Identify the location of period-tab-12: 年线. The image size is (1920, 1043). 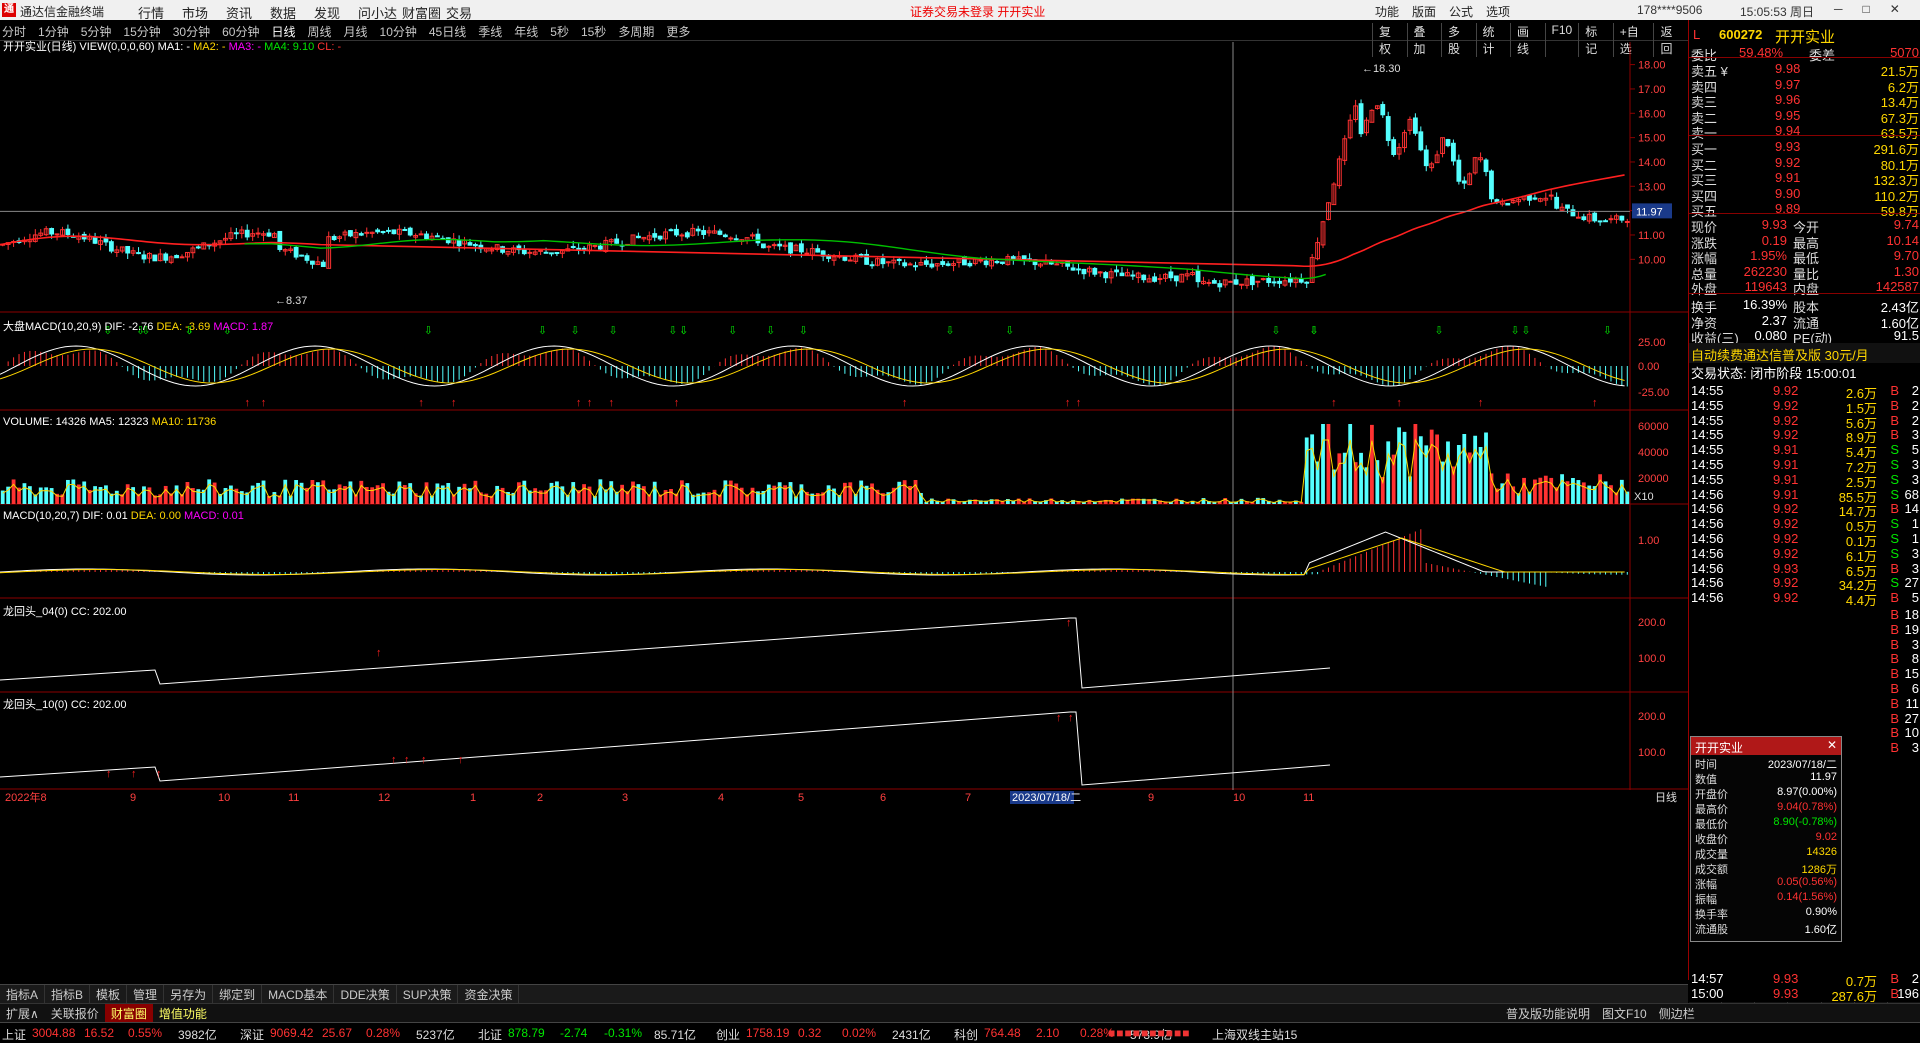
(526, 31).